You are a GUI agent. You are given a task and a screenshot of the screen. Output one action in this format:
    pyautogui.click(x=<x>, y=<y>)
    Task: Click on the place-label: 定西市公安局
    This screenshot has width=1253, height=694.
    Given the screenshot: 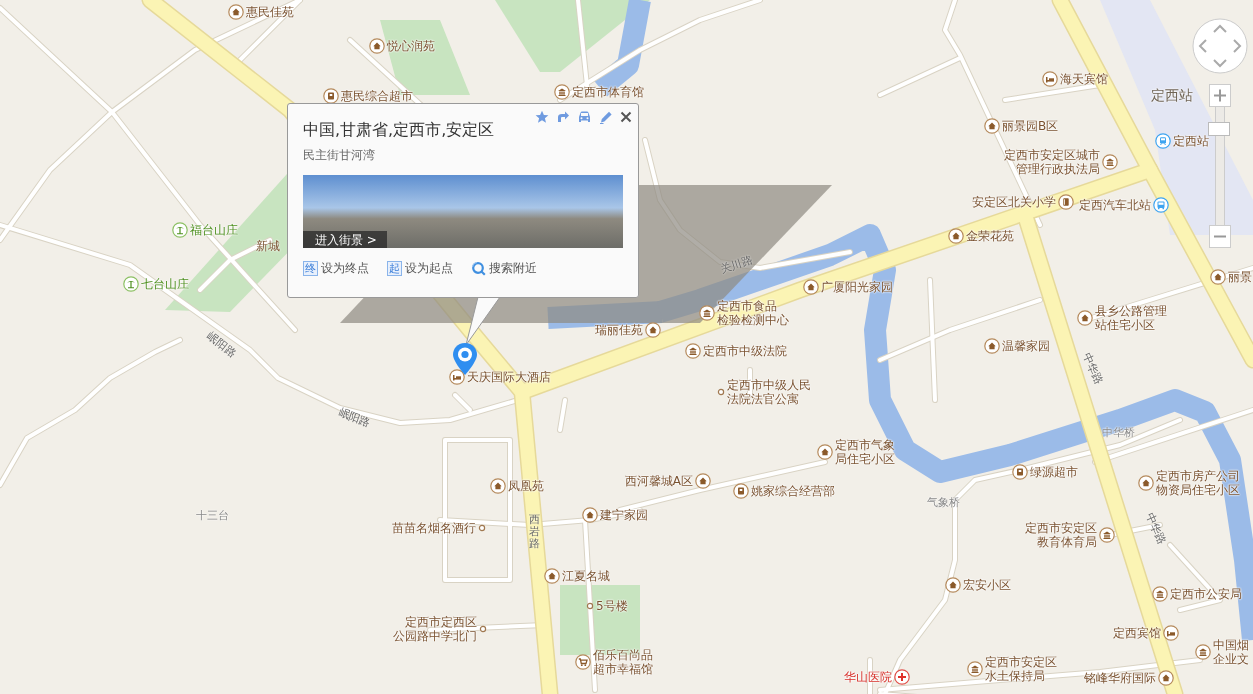 What is the action you would take?
    pyautogui.click(x=1206, y=594)
    